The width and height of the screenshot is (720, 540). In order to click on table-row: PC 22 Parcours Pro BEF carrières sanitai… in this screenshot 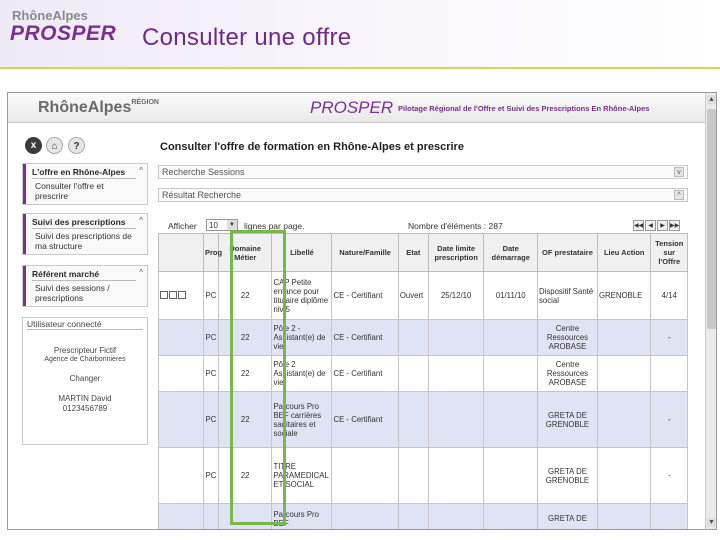, I will do `click(423, 419)`.